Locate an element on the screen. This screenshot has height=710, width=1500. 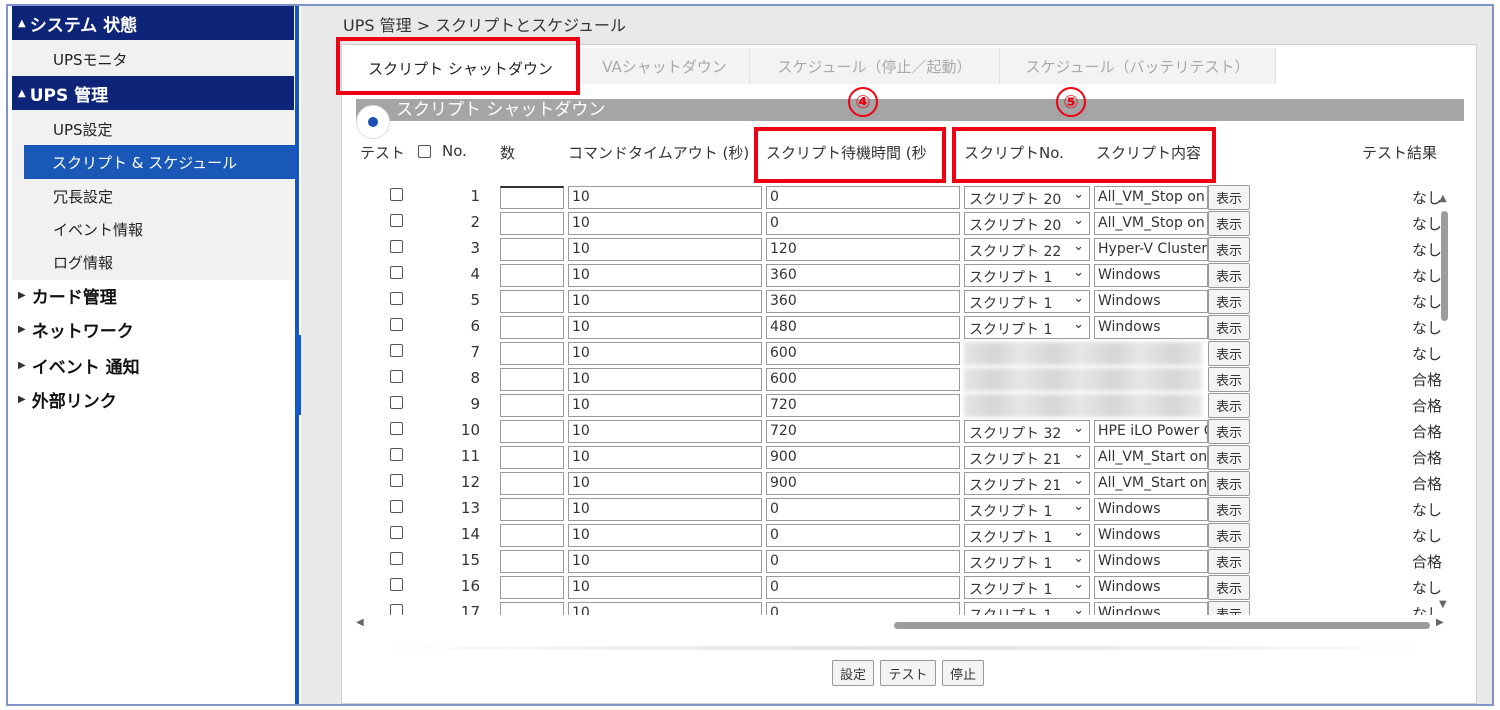
nav-event-notification: ▶ イベント 通知 is located at coordinates (79, 365).